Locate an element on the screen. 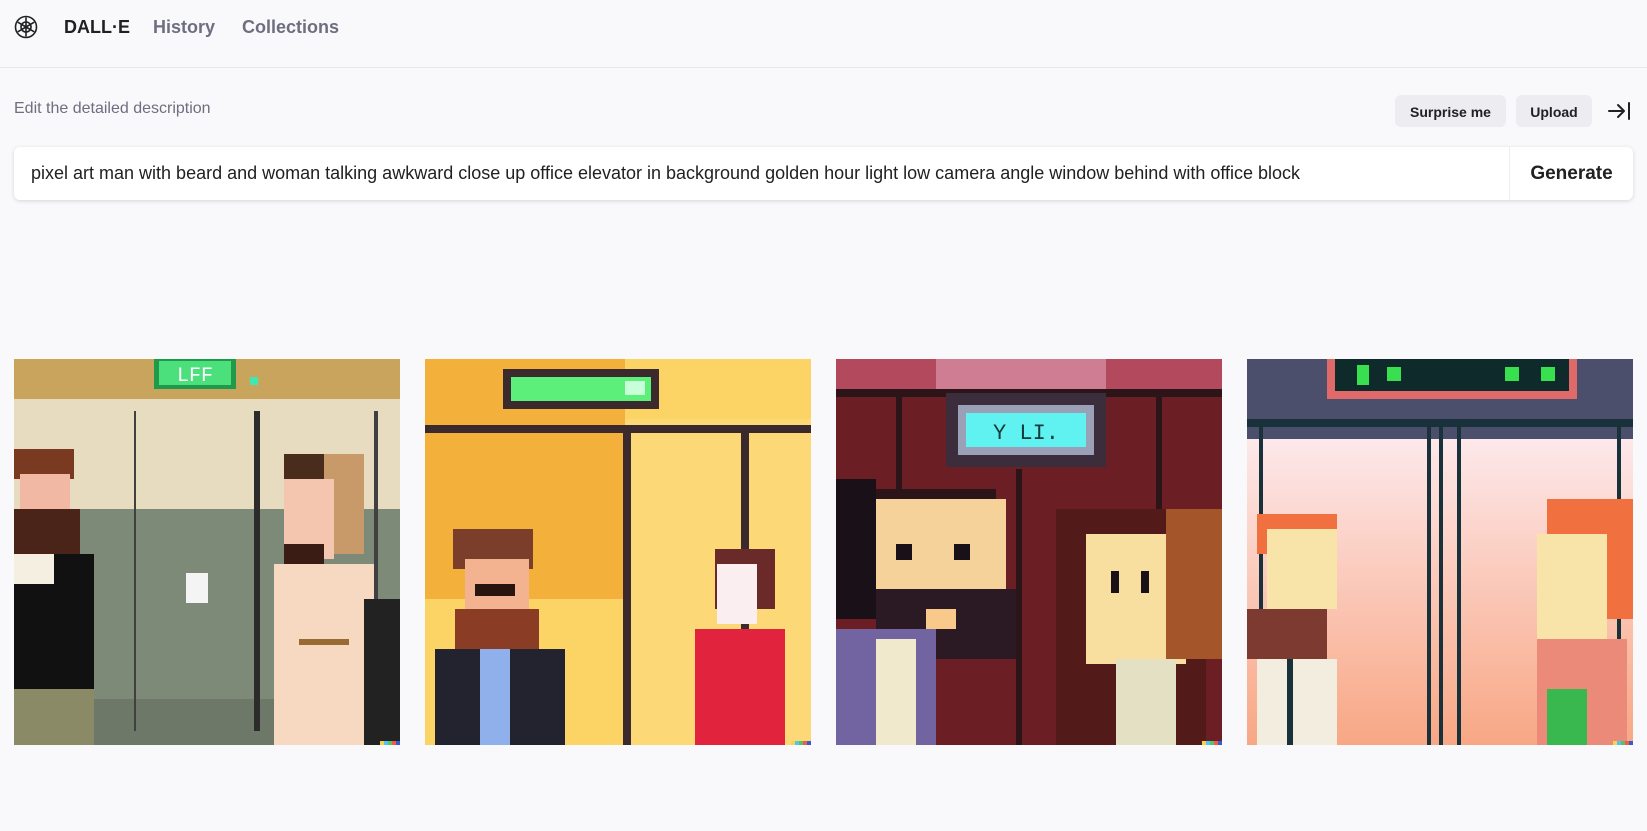 This screenshot has width=1647, height=831. result-image-1: LFF is located at coordinates (207, 552).